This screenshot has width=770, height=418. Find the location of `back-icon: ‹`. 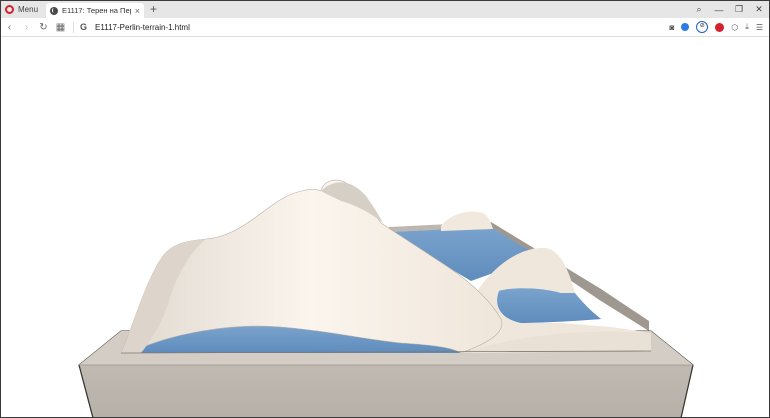

back-icon: ‹ is located at coordinates (9, 27).